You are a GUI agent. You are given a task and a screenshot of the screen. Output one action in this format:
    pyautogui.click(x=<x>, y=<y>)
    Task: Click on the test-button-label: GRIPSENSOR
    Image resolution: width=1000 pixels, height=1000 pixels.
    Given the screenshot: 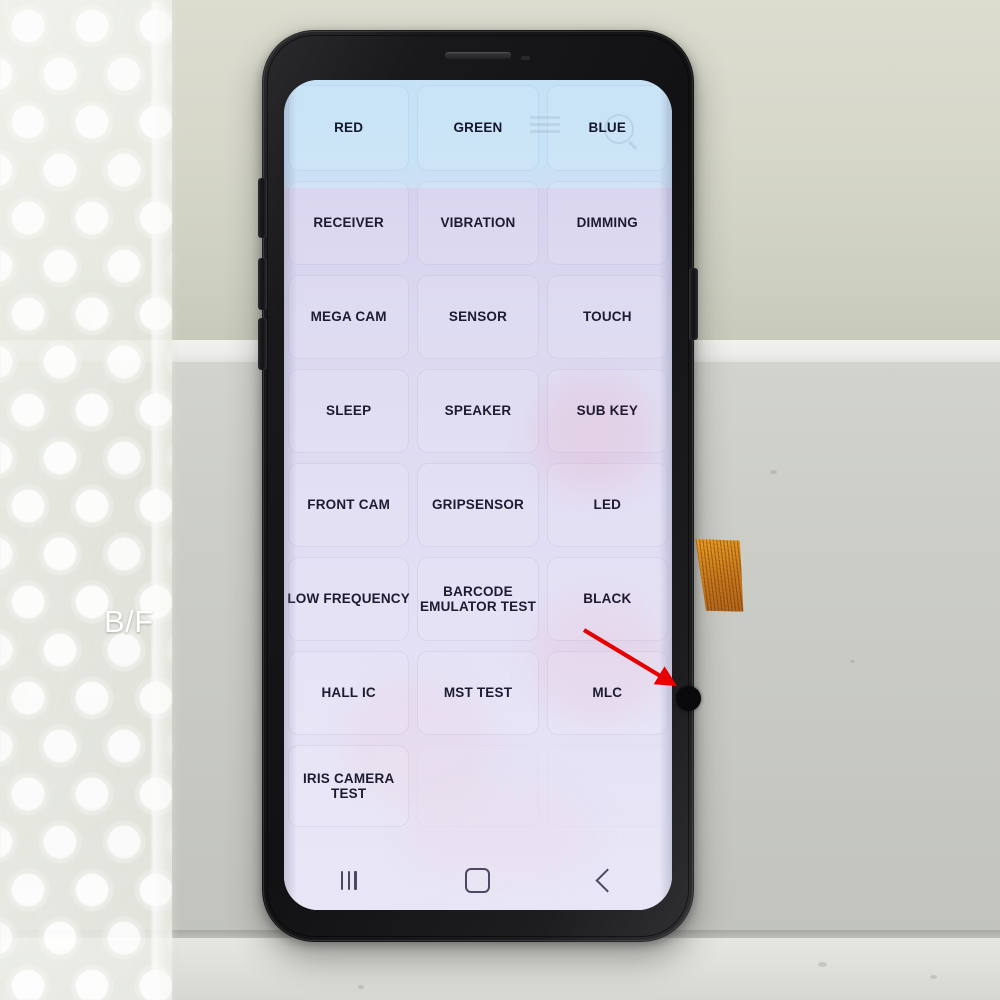 What is the action you would take?
    pyautogui.click(x=477, y=505)
    